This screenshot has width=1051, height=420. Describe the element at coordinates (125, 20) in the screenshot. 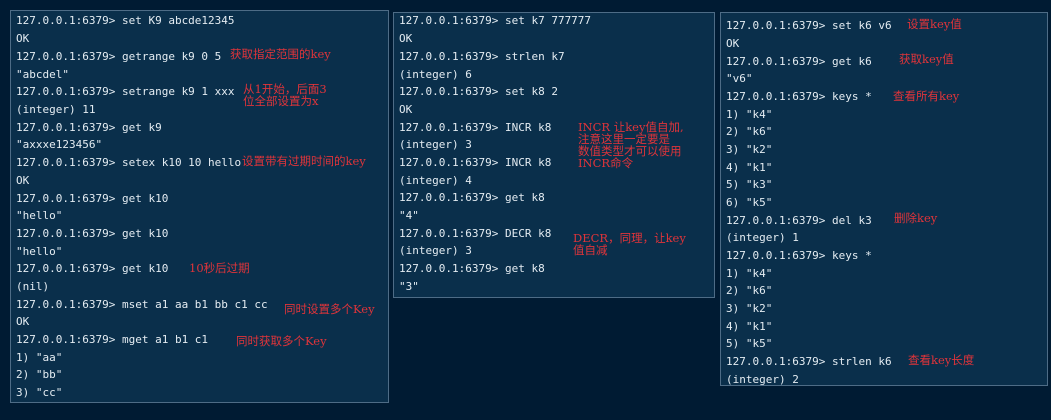

I see `terminal-line: 127.0.0.1:6379> set K9 abcde12345` at that location.